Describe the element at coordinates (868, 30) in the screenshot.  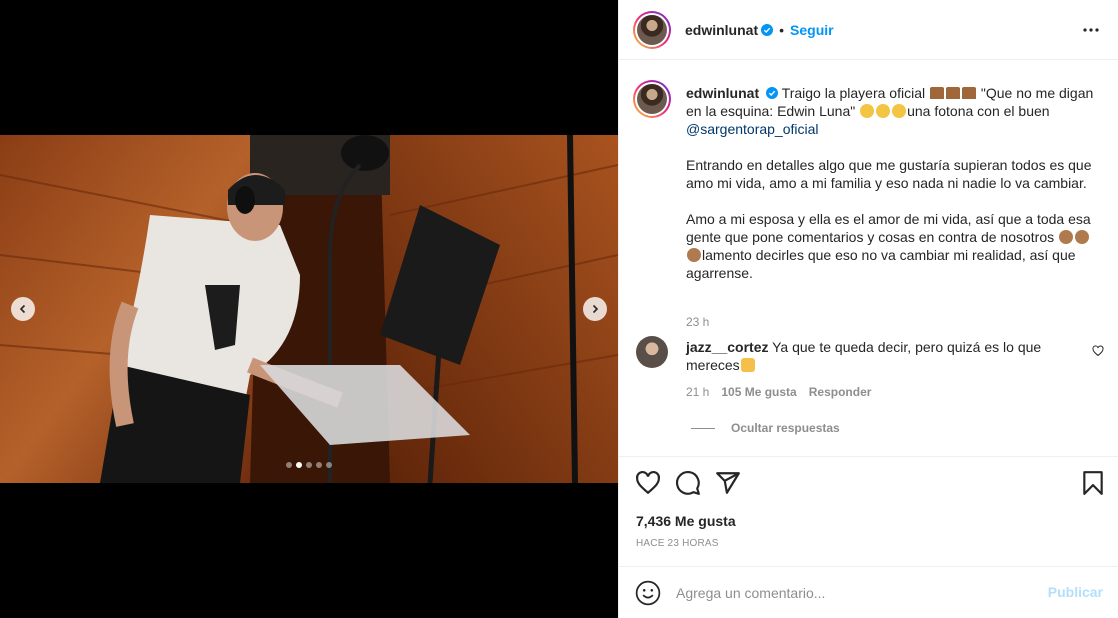
I see `post-header: edwinlunat • Seguir` at that location.